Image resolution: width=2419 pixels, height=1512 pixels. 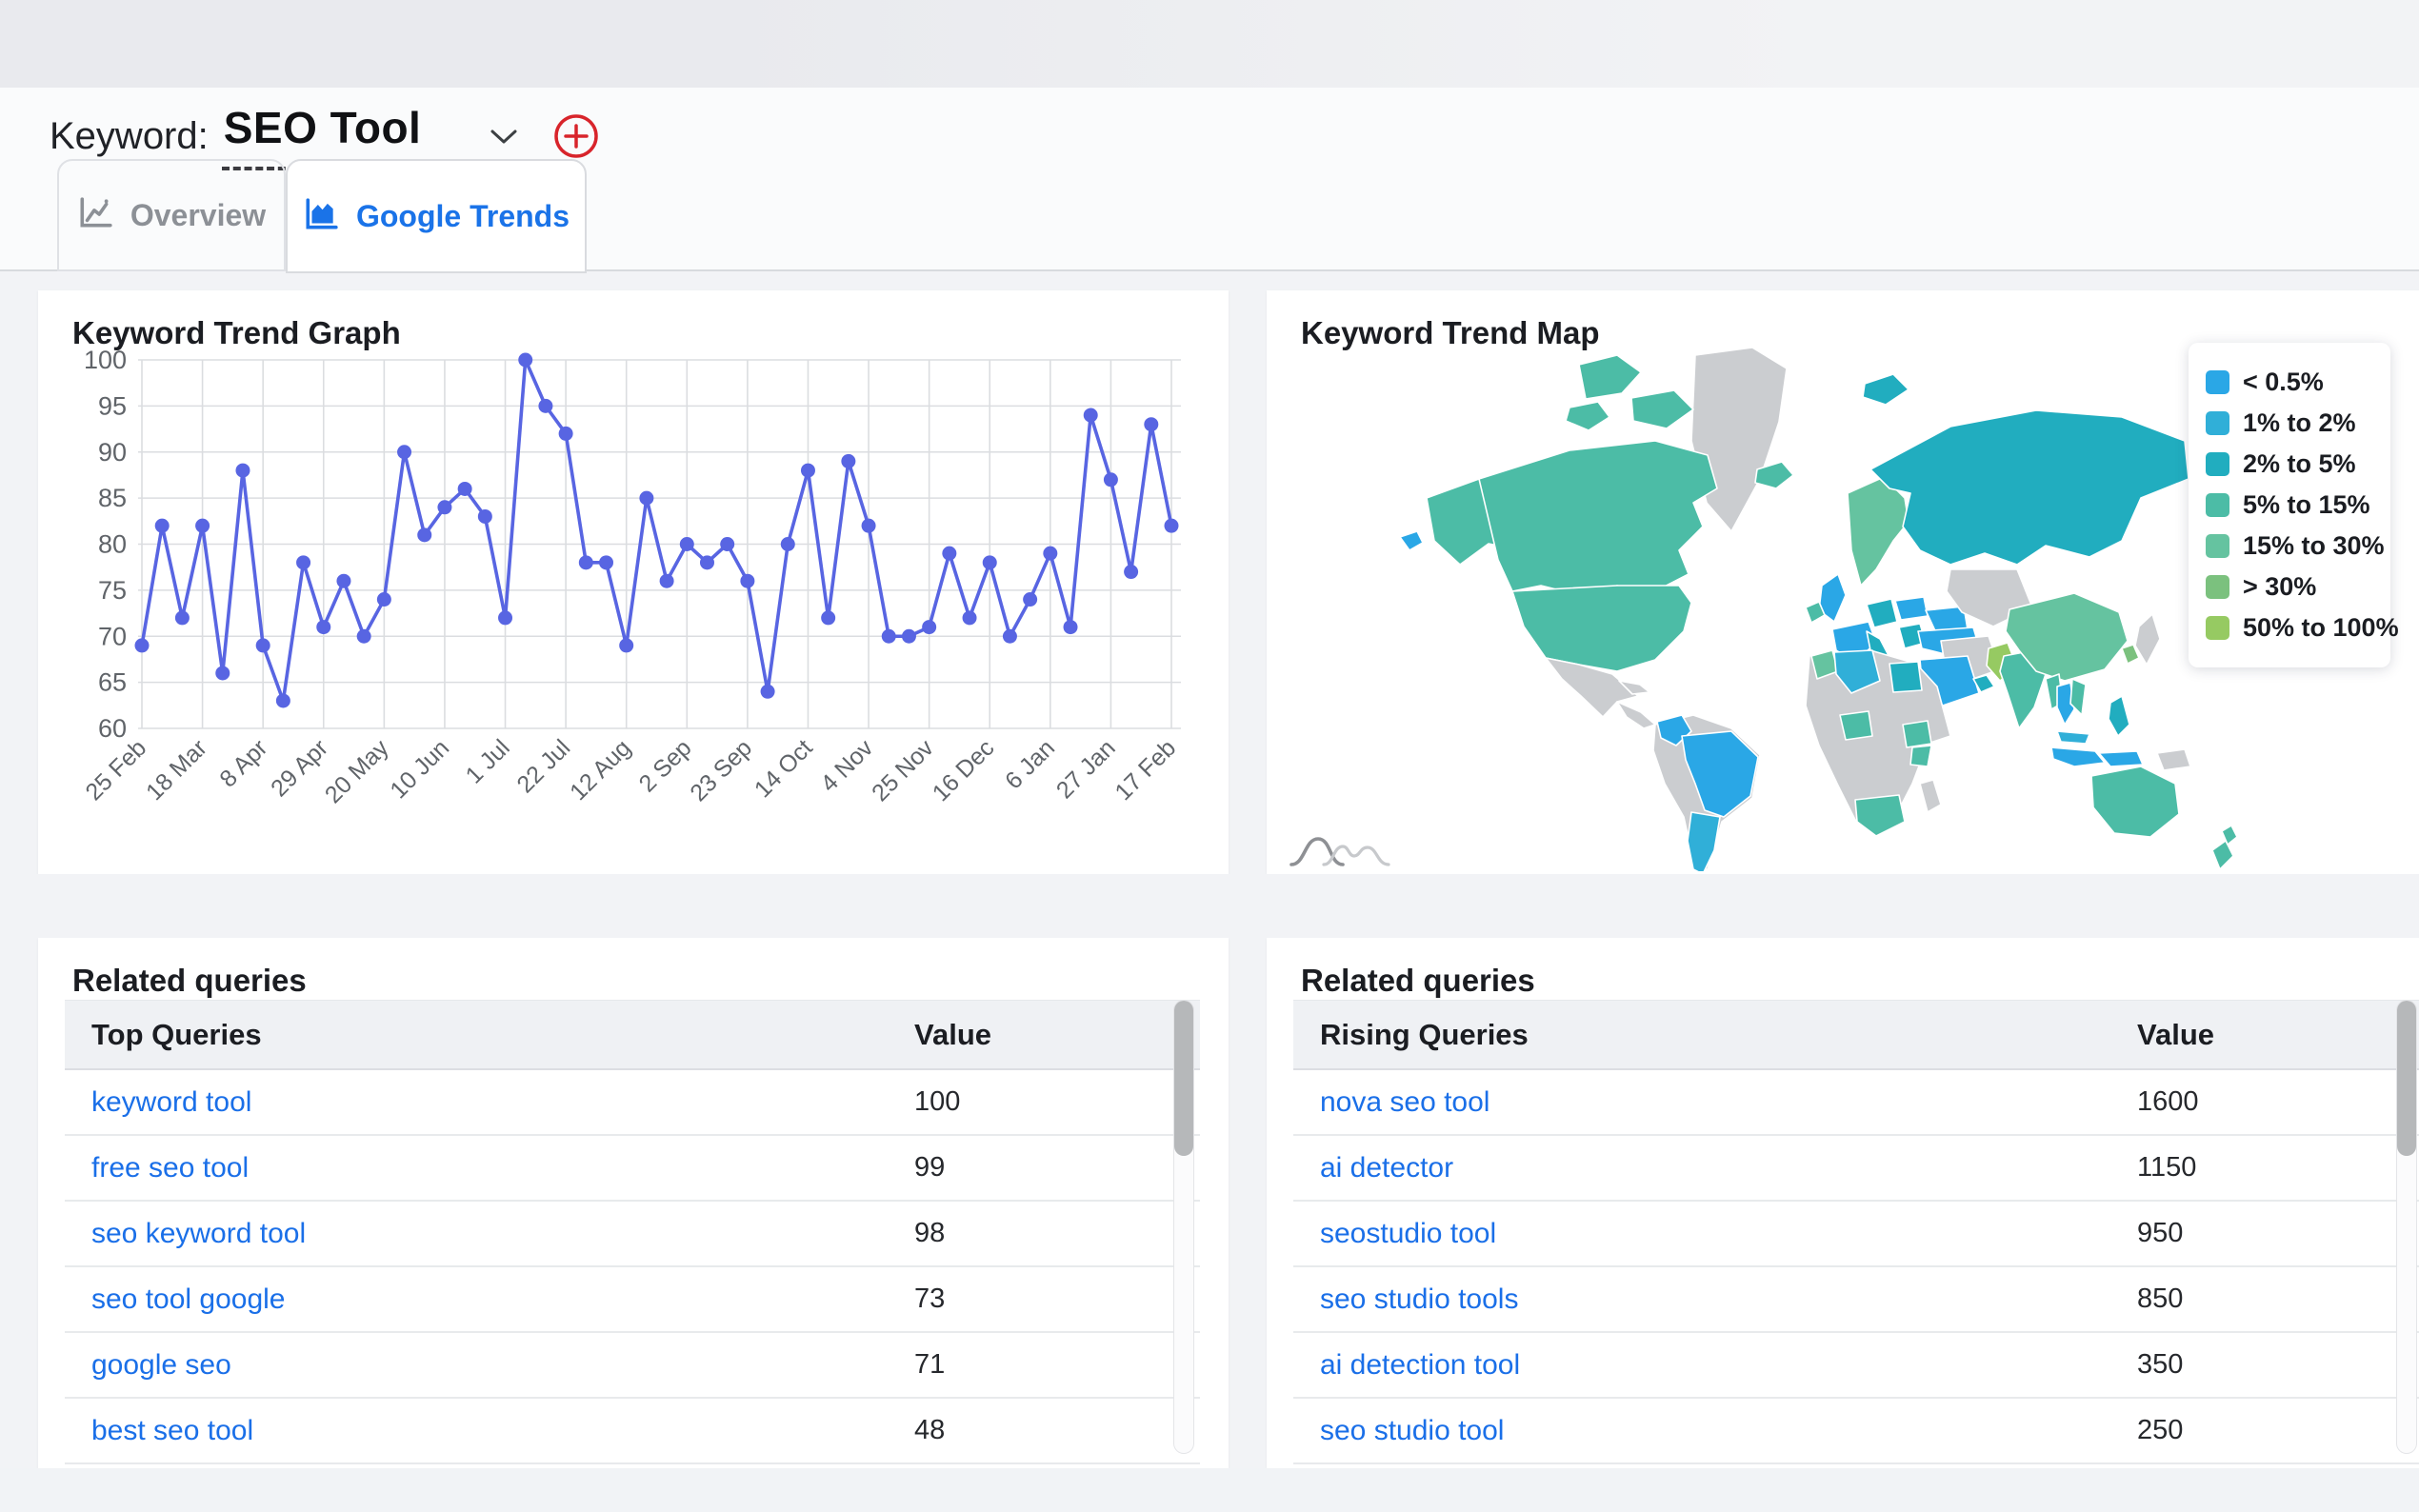 I want to click on table-row: free seo tool 99, so click(x=632, y=1169).